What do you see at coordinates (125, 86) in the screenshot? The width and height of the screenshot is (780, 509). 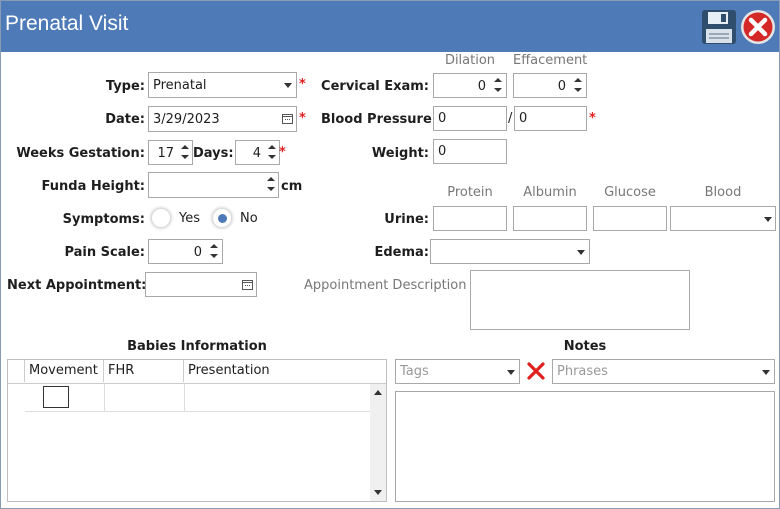 I see `type-label: Type:` at bounding box center [125, 86].